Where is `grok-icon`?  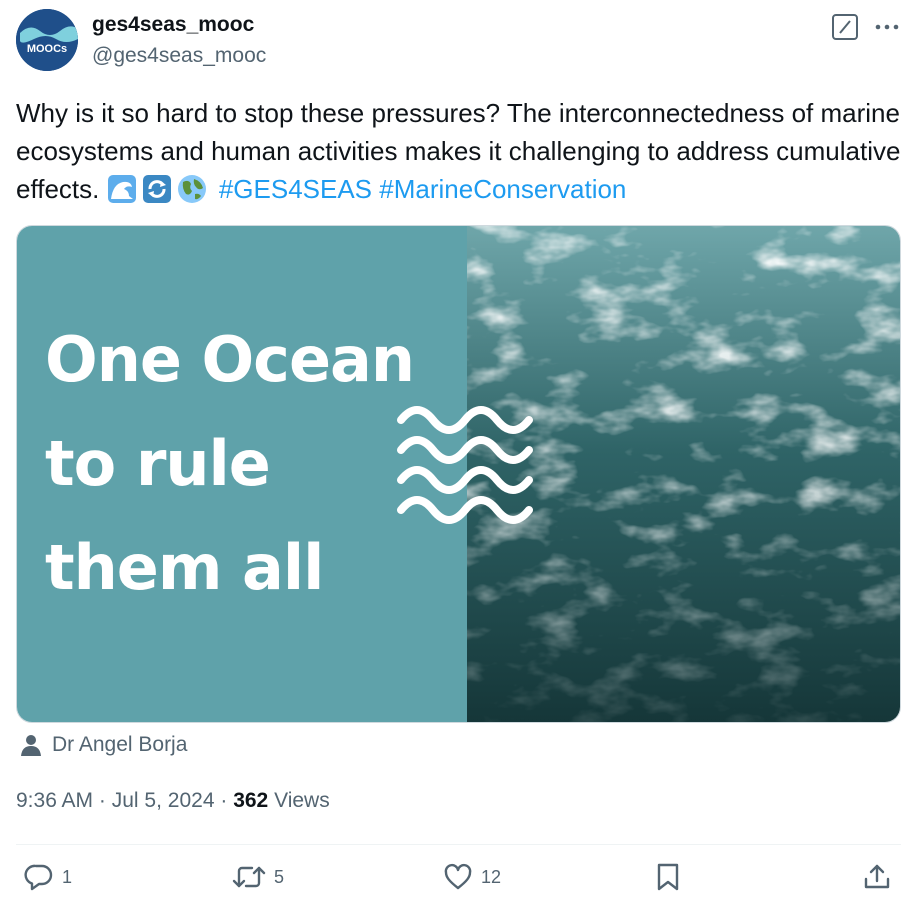 grok-icon is located at coordinates (845, 27).